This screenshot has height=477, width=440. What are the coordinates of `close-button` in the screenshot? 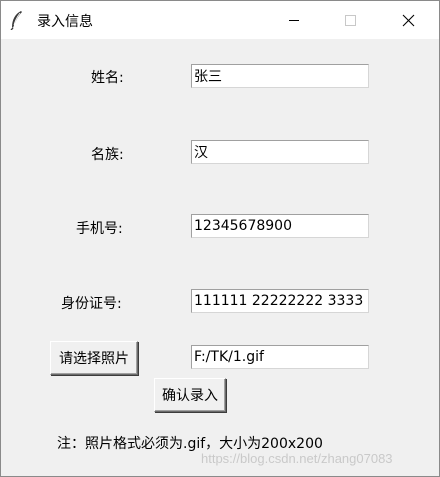 It's located at (408, 20).